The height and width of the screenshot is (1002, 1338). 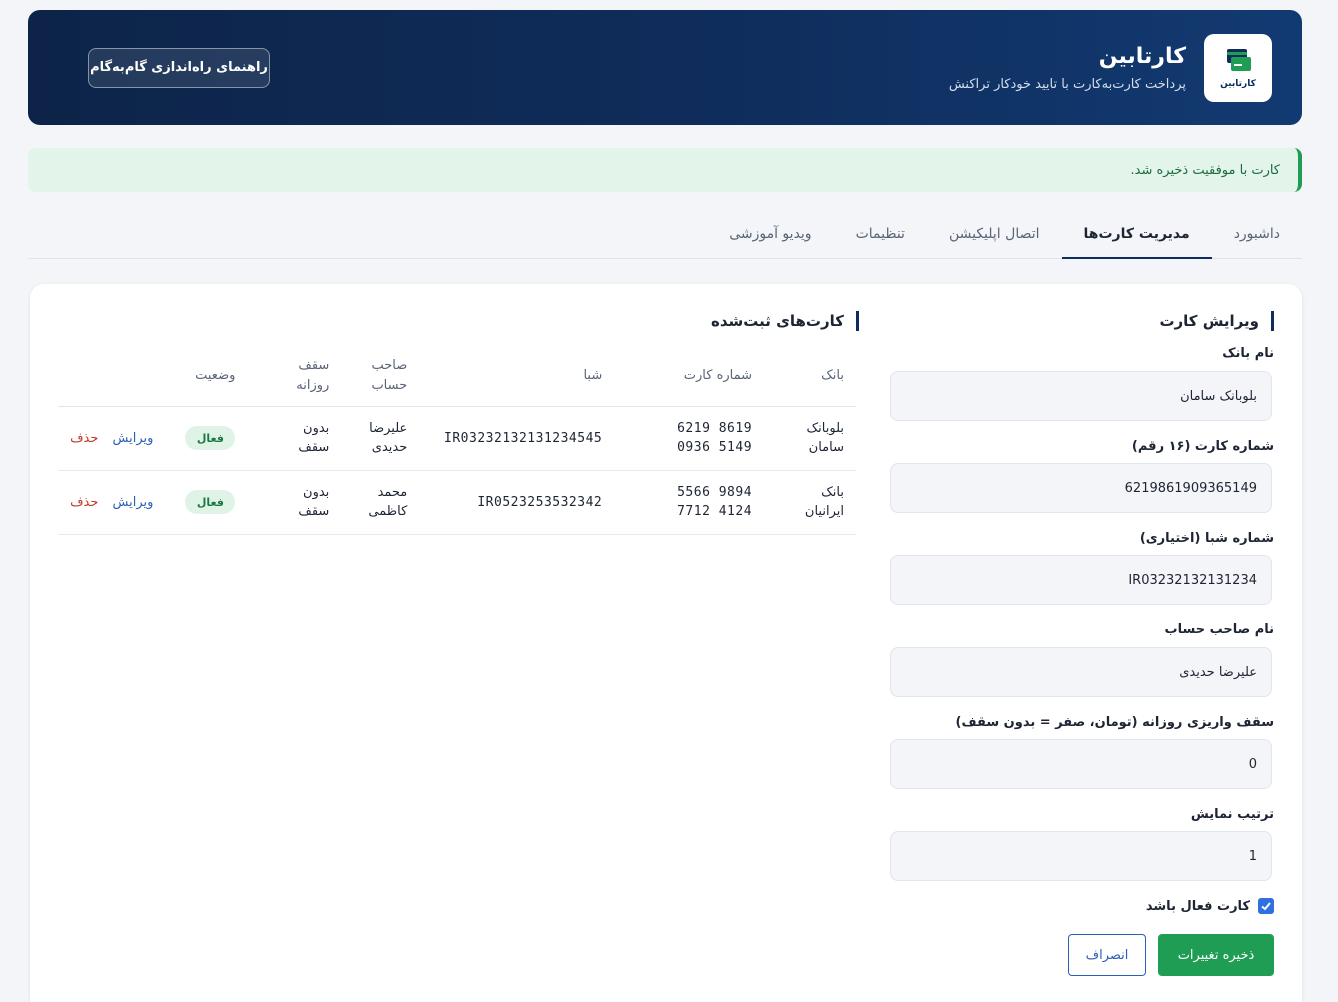 I want to click on account-holder-label: نام صاحب حساب, so click(x=1219, y=629).